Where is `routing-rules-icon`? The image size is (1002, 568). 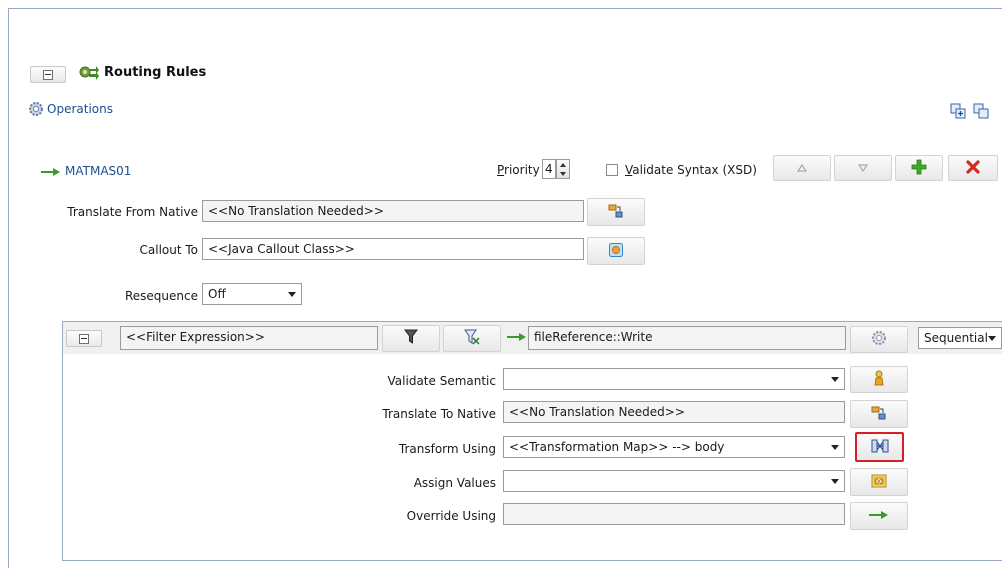
routing-rules-icon is located at coordinates (89, 73).